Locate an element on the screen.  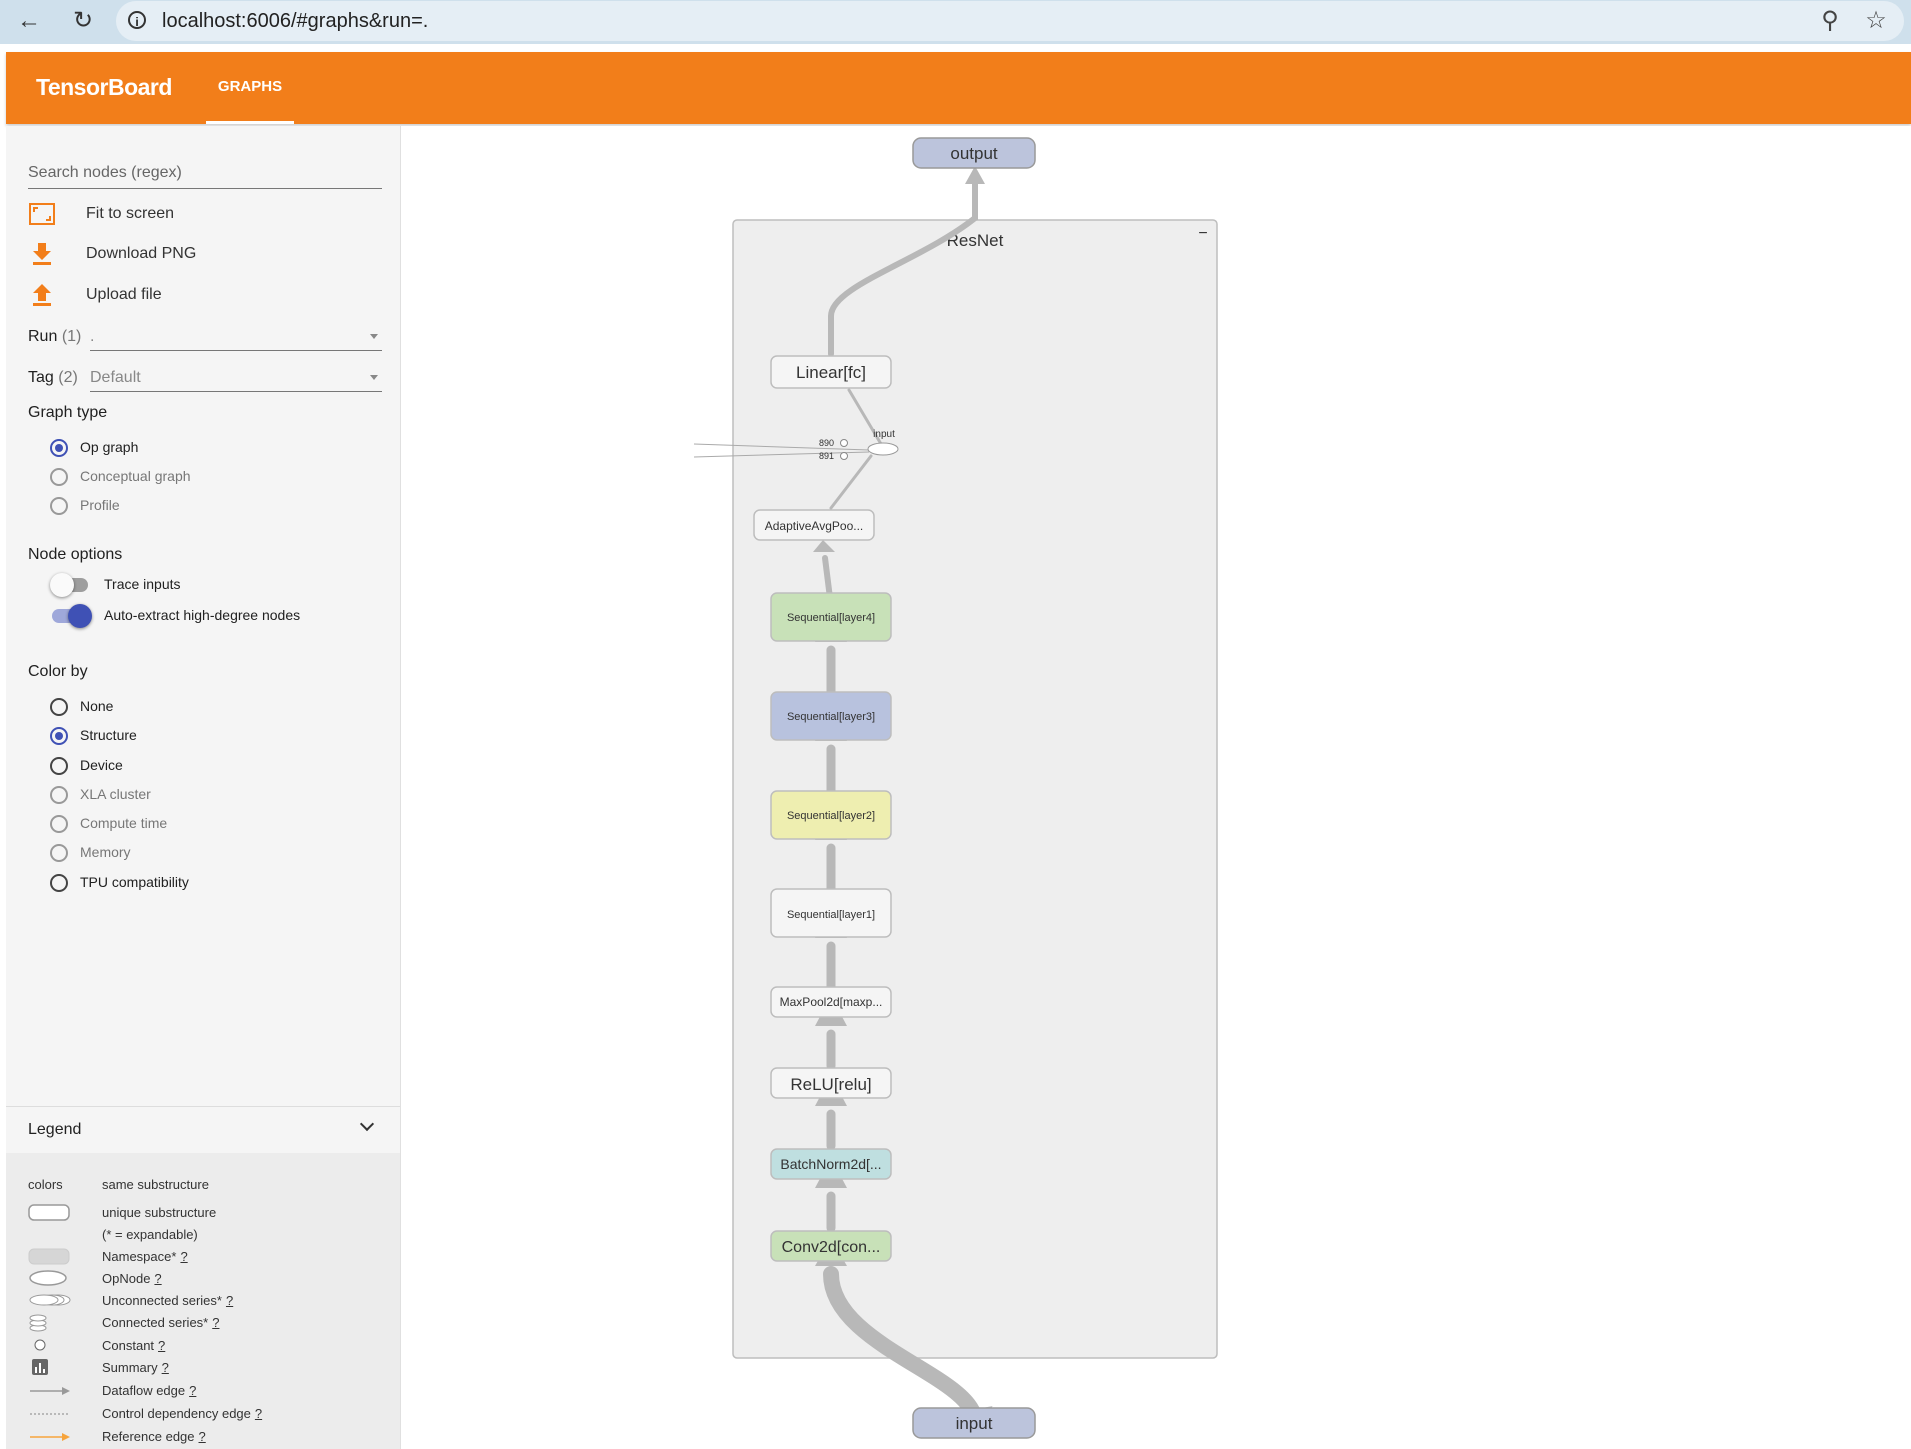
legend-item-connected-series: Connected series*? is located at coordinates (208, 1323).